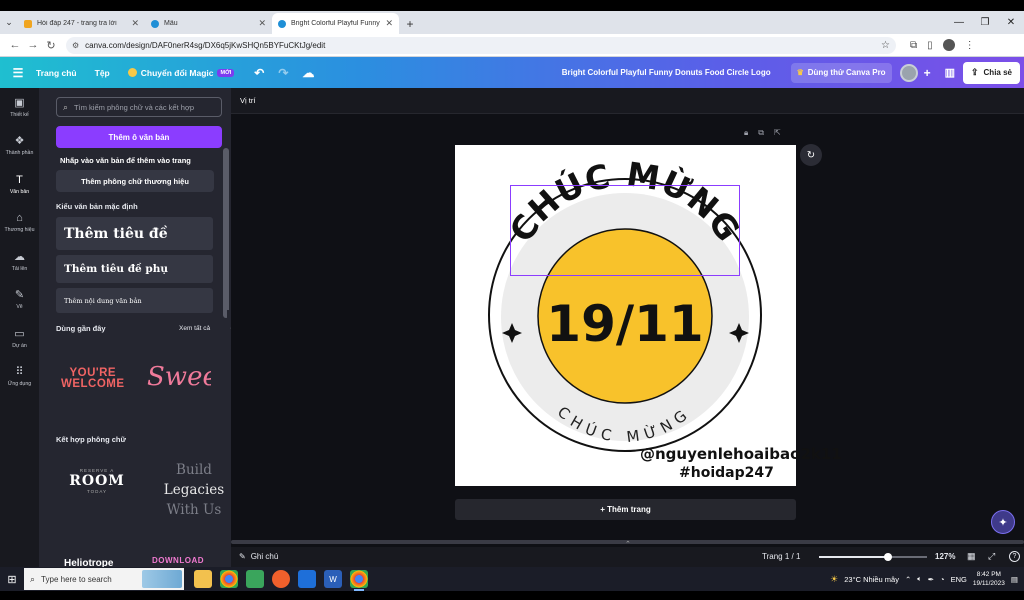 The image size is (1024, 600). What do you see at coordinates (104, 579) in the screenshot?
I see `taskbar-search: ⌕ Type here to search` at bounding box center [104, 579].